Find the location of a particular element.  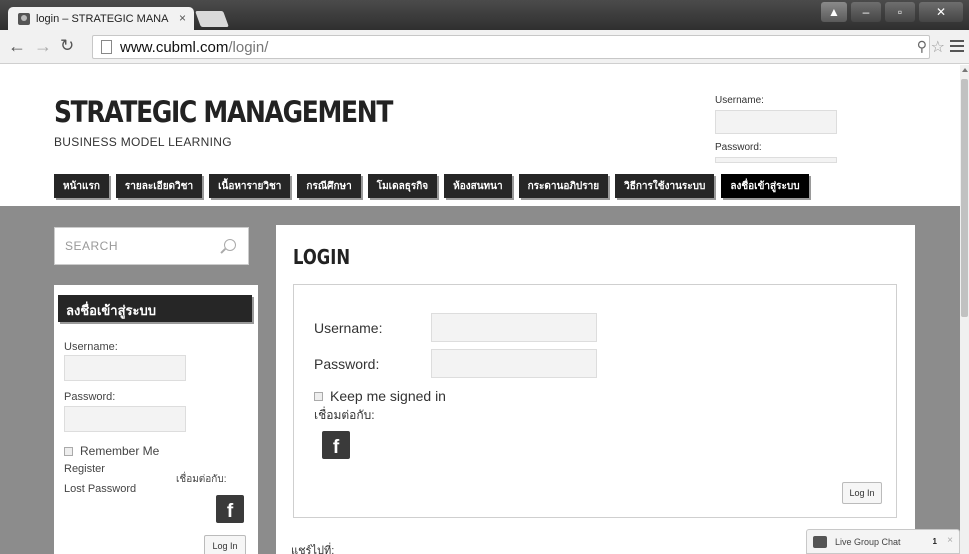

chat-icon is located at coordinates (820, 541).